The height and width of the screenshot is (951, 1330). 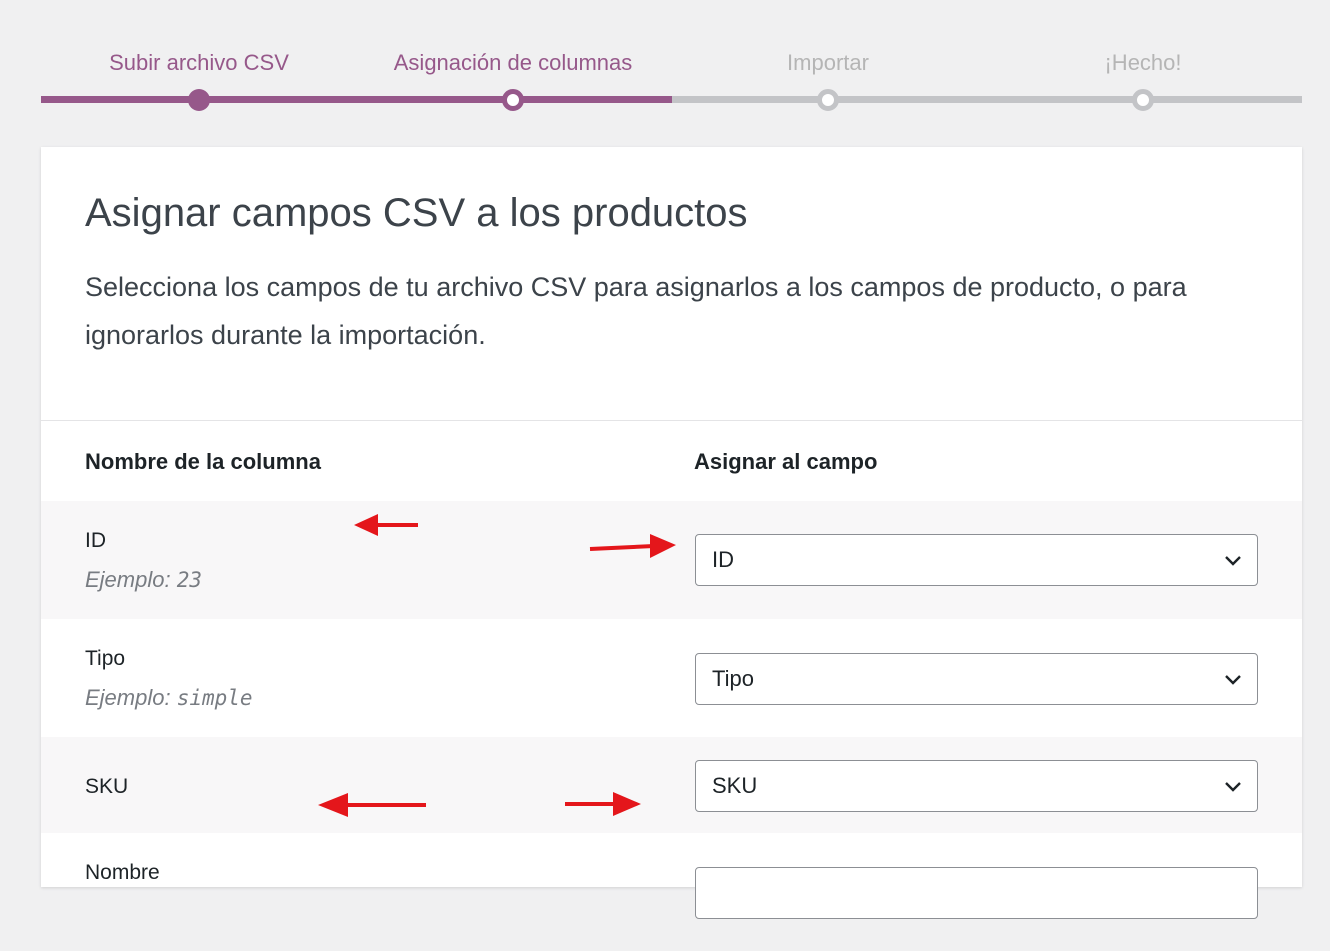 I want to click on step-done-dot, so click(x=1143, y=100).